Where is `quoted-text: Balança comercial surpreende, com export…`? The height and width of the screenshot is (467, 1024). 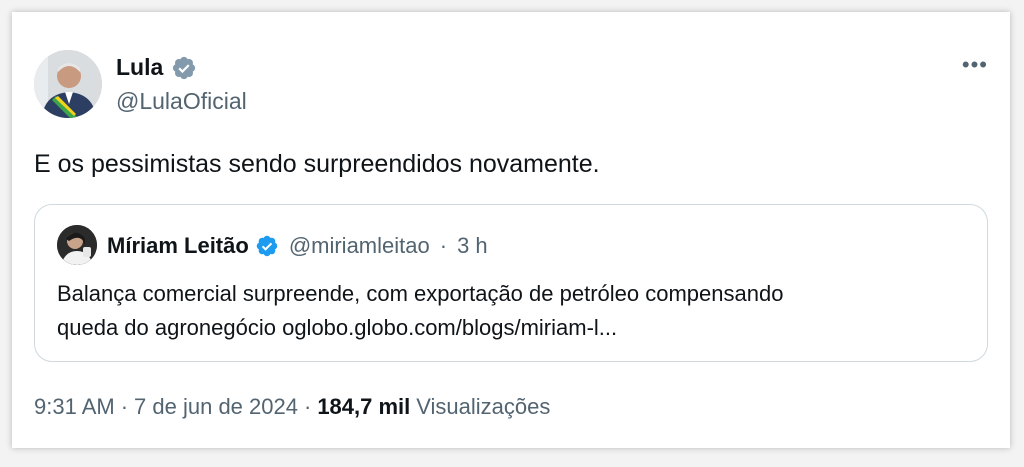 quoted-text: Balança comercial surpreende, com export… is located at coordinates (507, 311).